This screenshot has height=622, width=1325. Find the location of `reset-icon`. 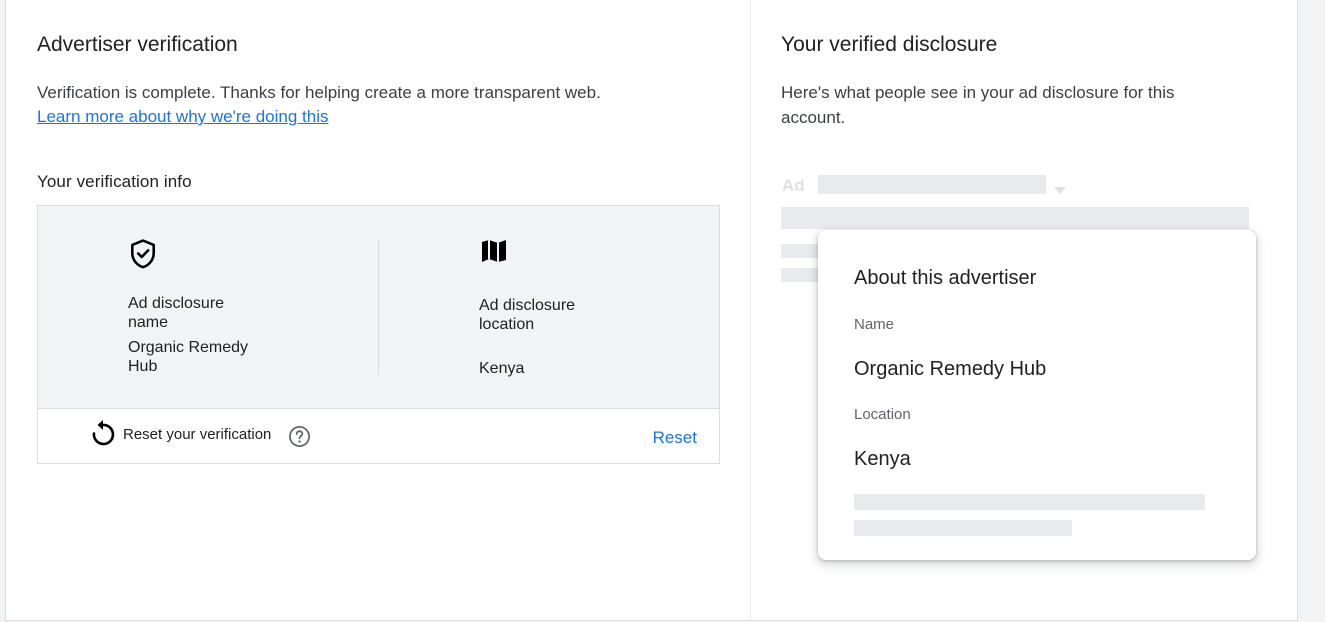

reset-icon is located at coordinates (103, 435).